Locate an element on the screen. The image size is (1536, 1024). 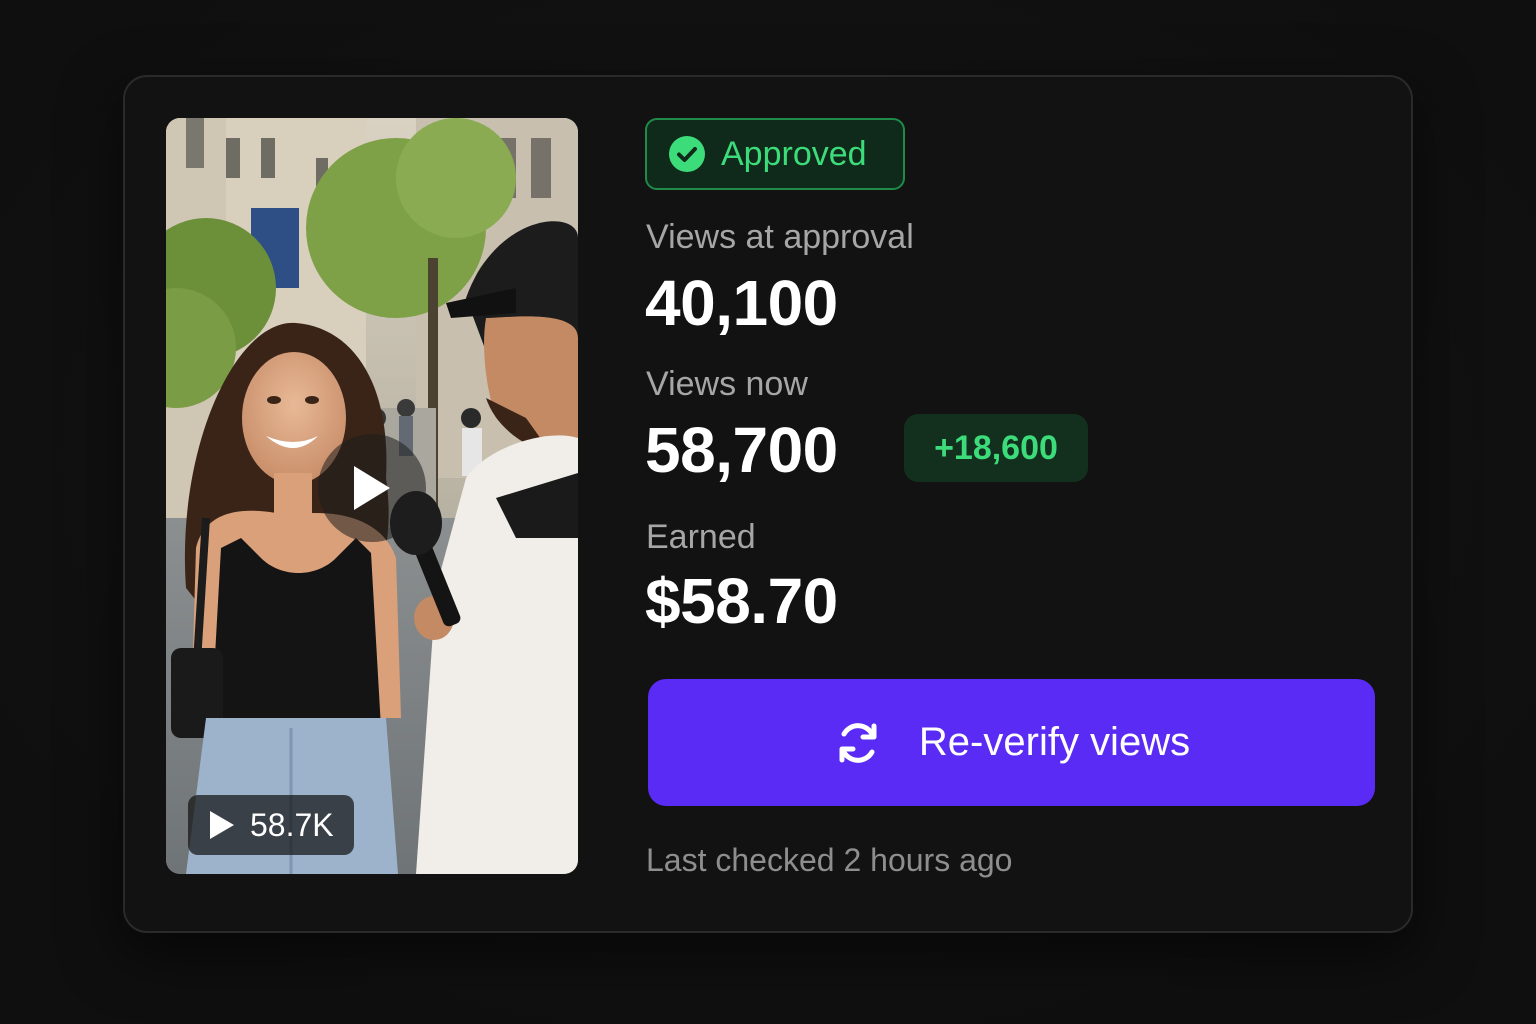
play-button is located at coordinates (372, 488).